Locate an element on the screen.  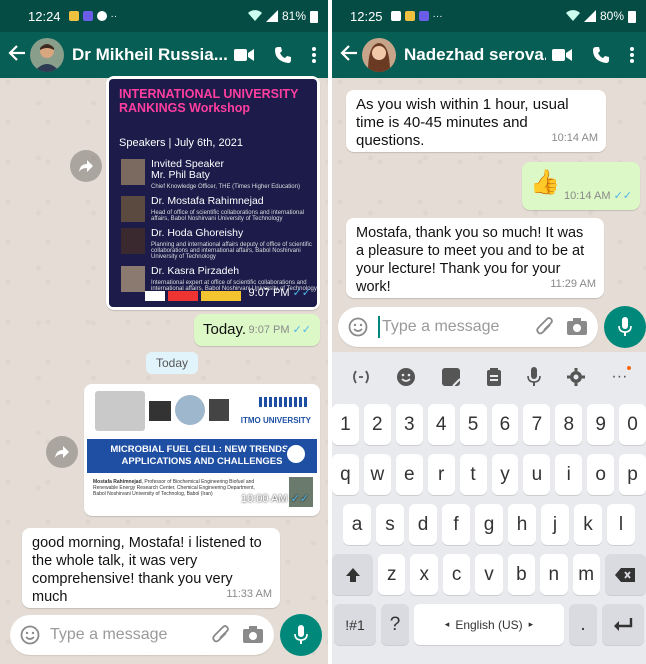
key-2: 2 is located at coordinates (377, 424).